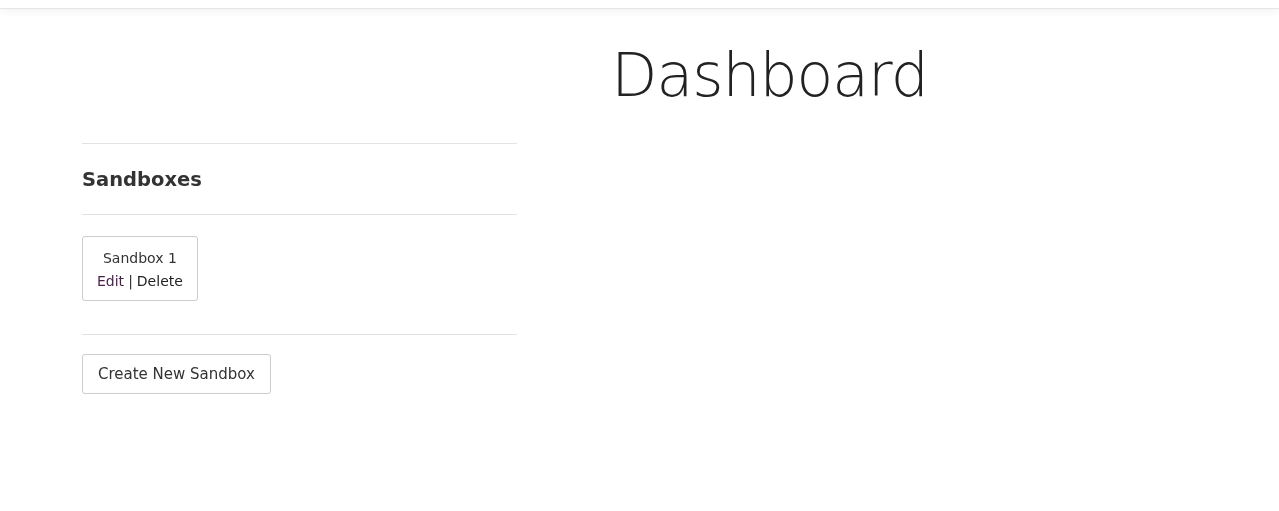  Describe the element at coordinates (139, 258) in the screenshot. I see `sandbox-name: Sandbox 1` at that location.